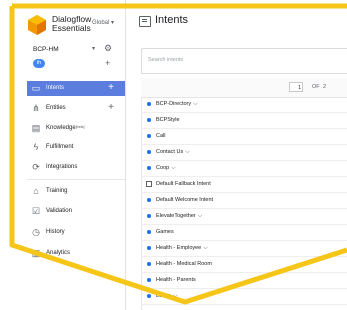 This screenshot has height=310, width=347. What do you see at coordinates (76, 108) in the screenshot?
I see `nav-entities: ⋔ Entities +` at bounding box center [76, 108].